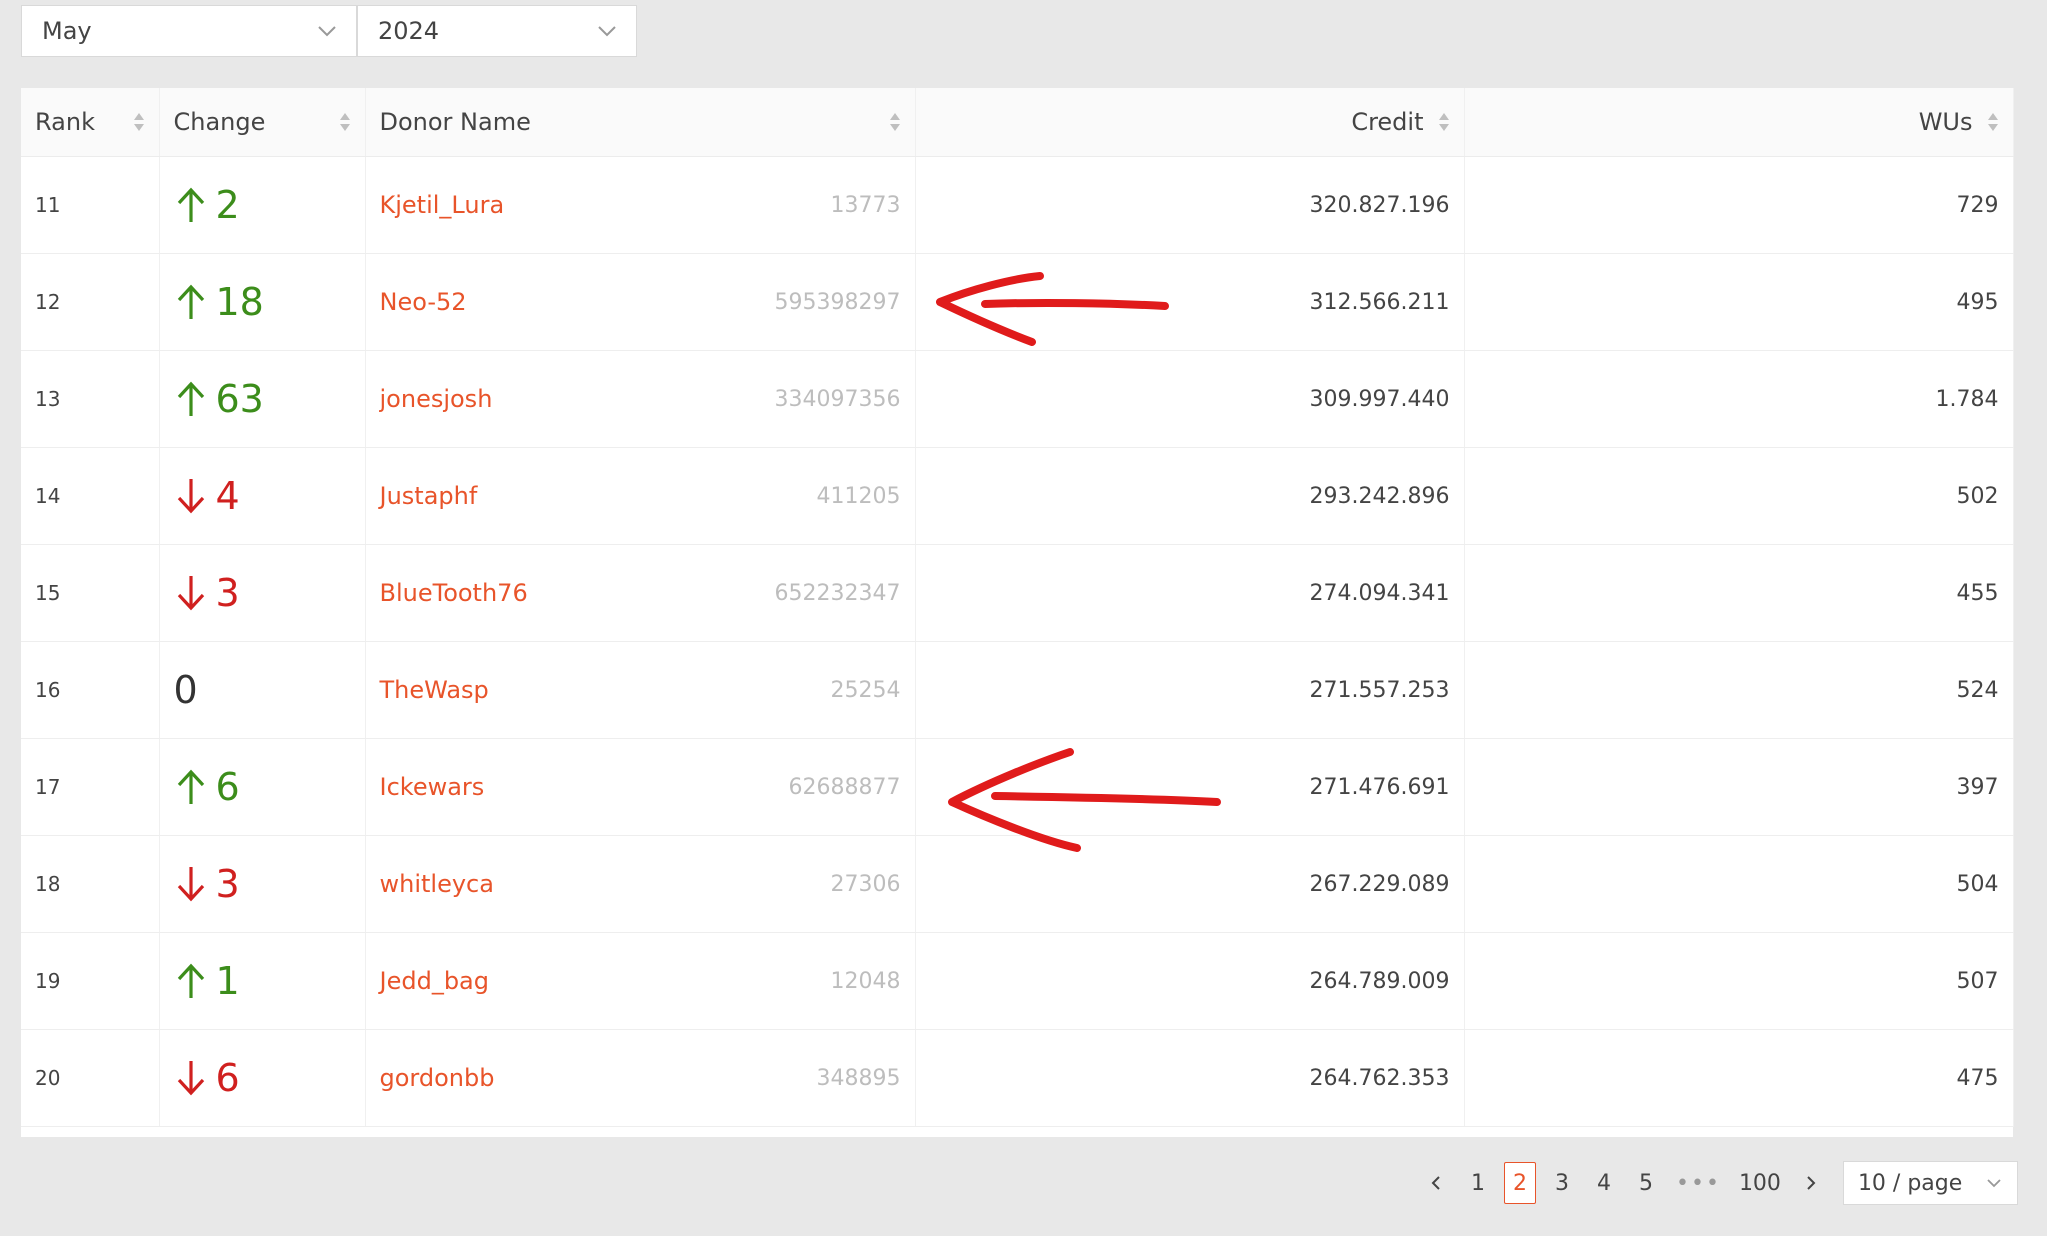  Describe the element at coordinates (409, 31) in the screenshot. I see `year-select-value: 2024` at that location.